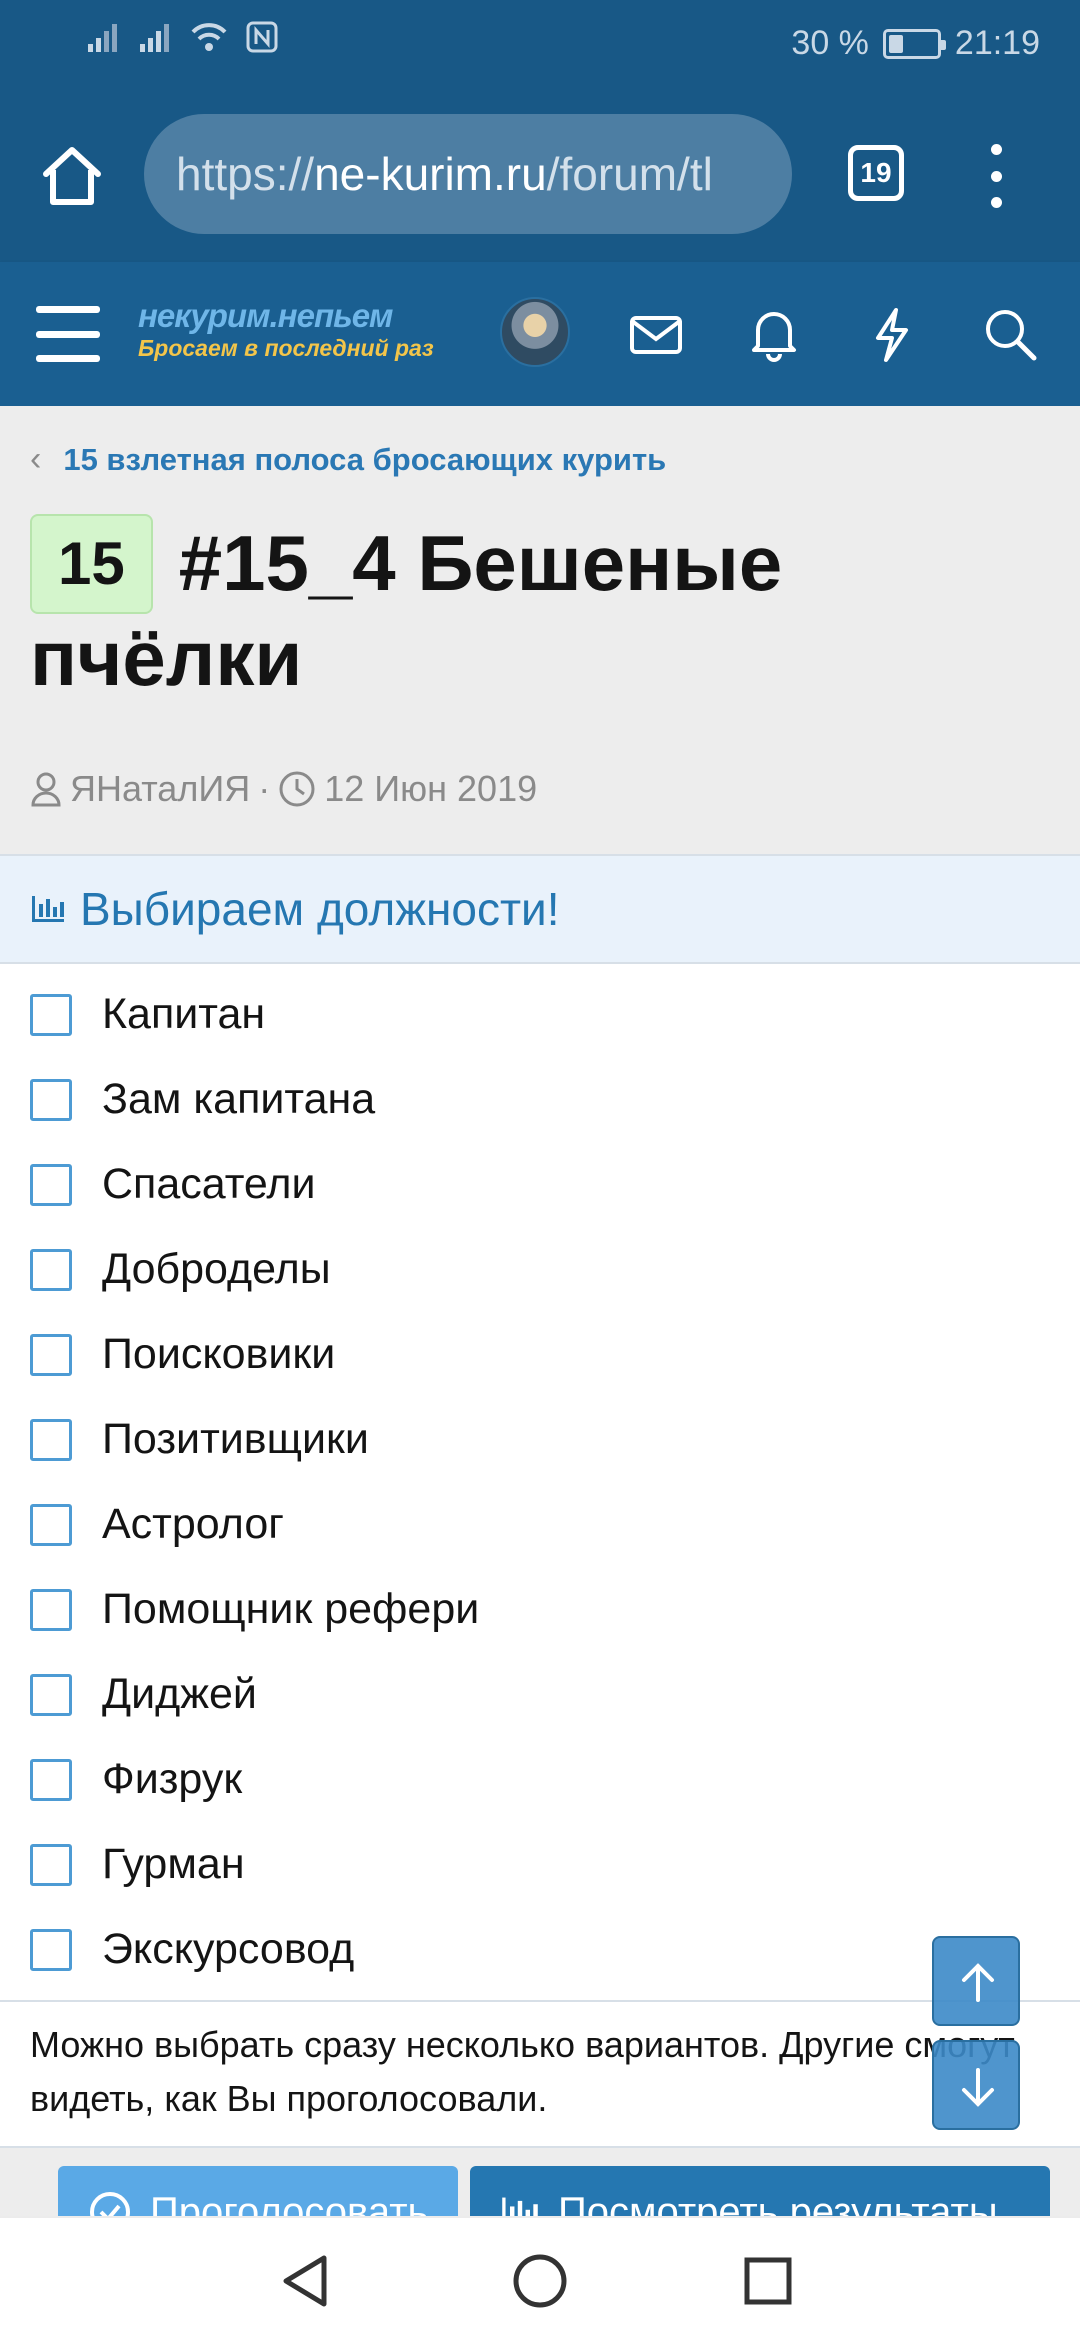 The image size is (1080, 2340). Describe the element at coordinates (36, 459) in the screenshot. I see `chevron-left-icon: ‹` at that location.